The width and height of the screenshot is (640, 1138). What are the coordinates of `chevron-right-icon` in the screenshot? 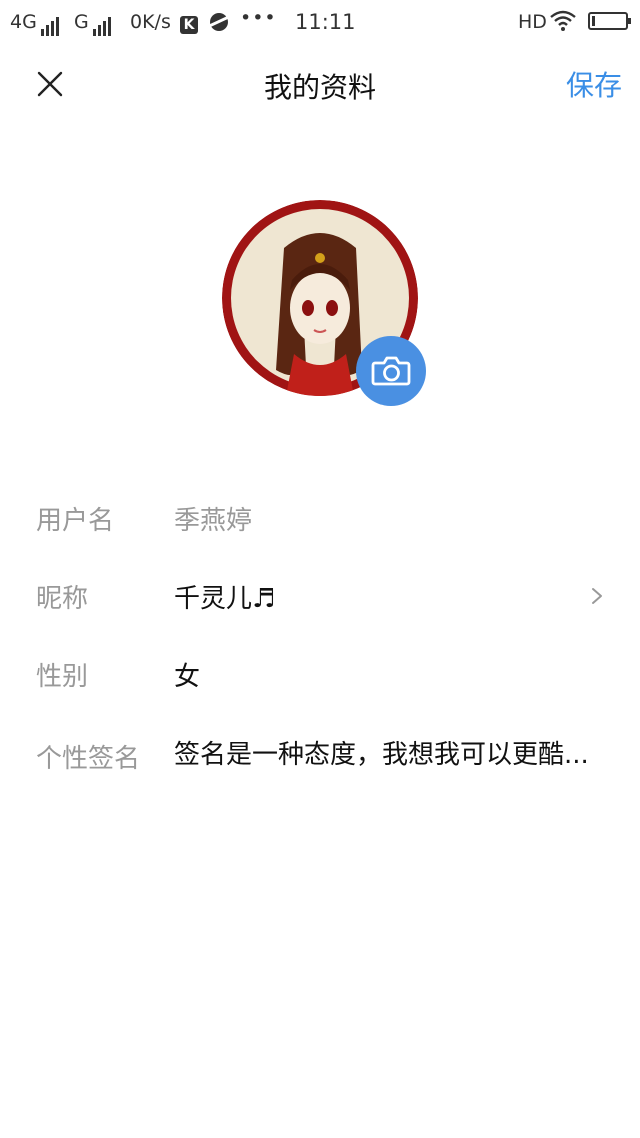 It's located at (597, 596).